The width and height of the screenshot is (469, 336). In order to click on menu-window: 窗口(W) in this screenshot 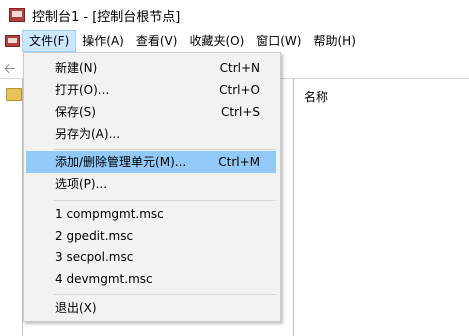, I will do `click(278, 41)`.